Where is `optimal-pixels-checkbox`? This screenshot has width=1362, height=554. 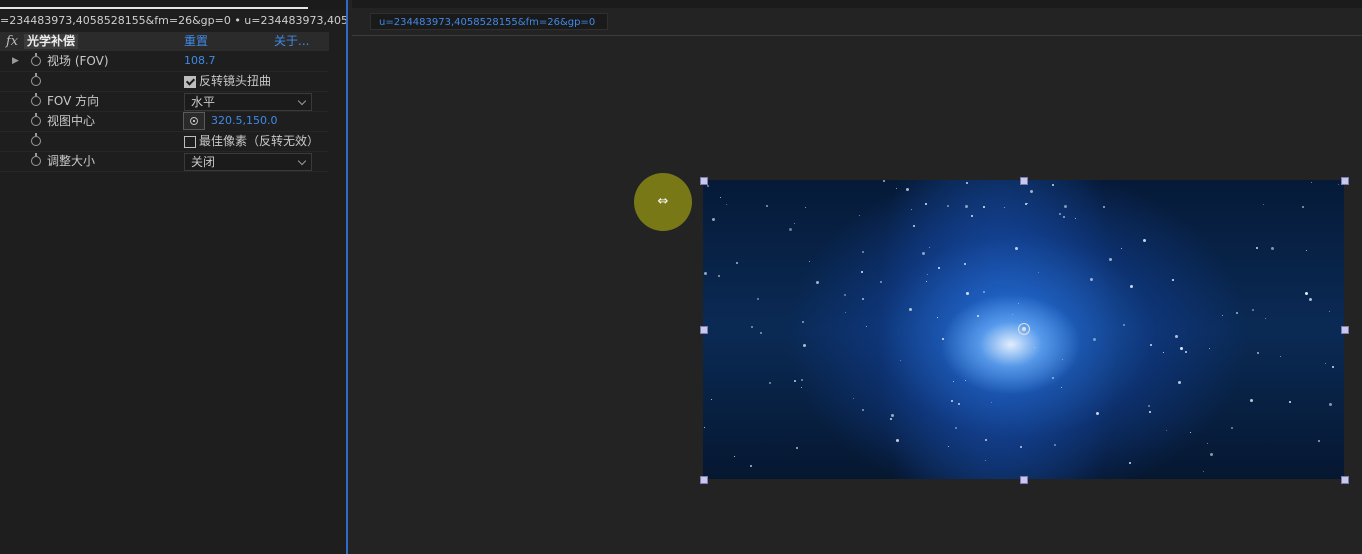 optimal-pixels-checkbox is located at coordinates (190, 142).